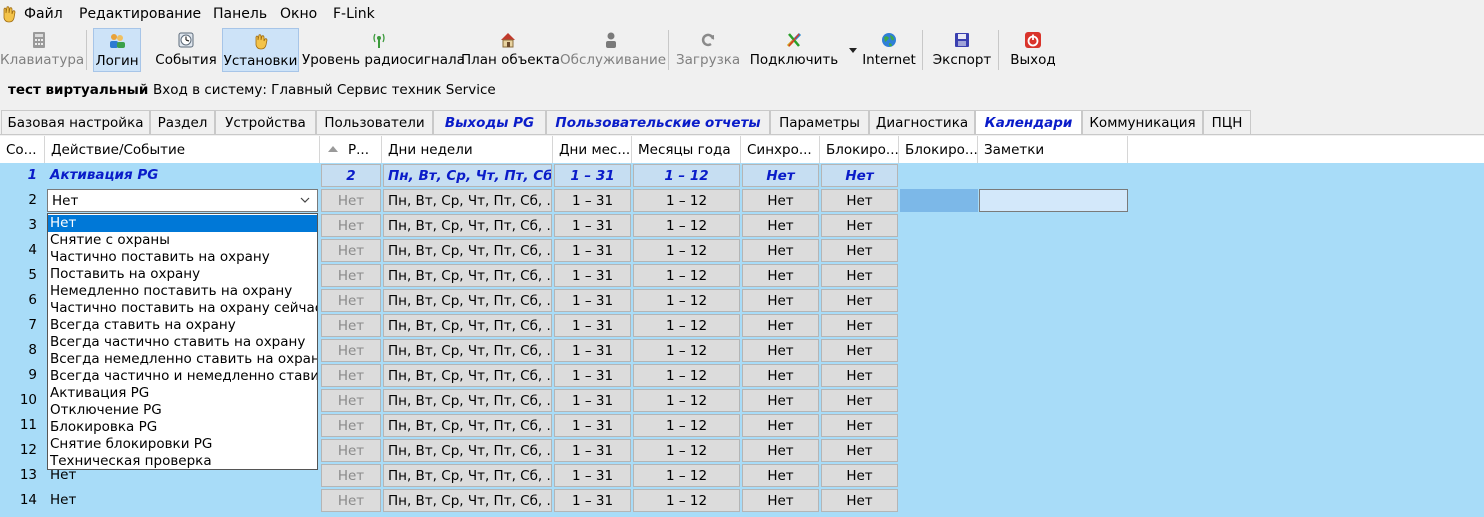  Describe the element at coordinates (182, 376) in the screenshot. I see `dropdown-option: Всегда частично и немедленно ставить на` at that location.